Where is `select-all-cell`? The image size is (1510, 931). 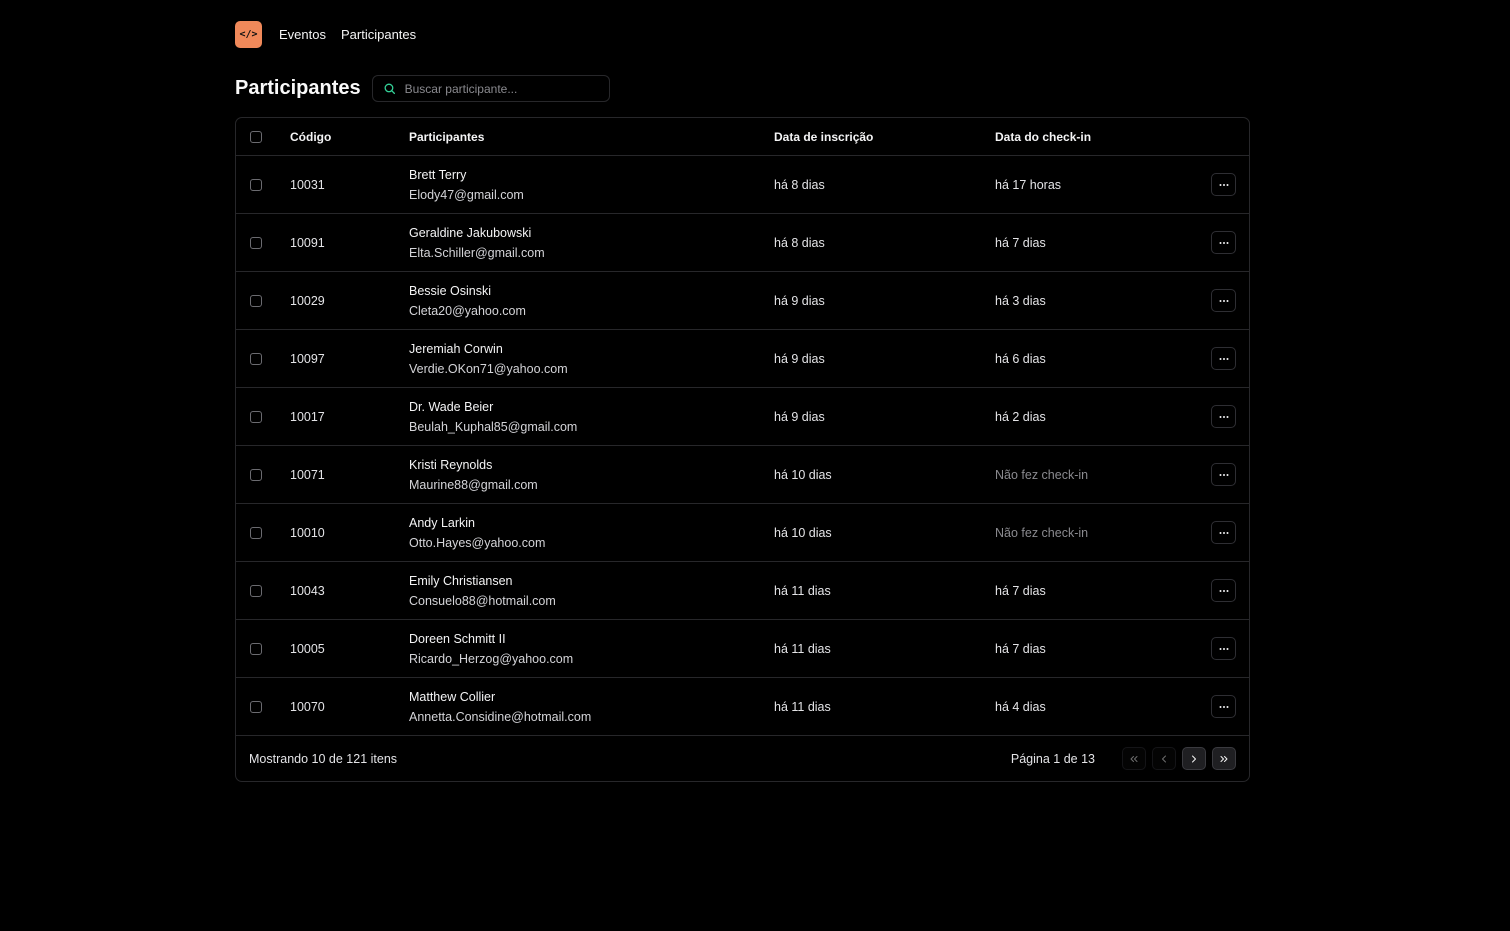
select-all-cell is located at coordinates (263, 136).